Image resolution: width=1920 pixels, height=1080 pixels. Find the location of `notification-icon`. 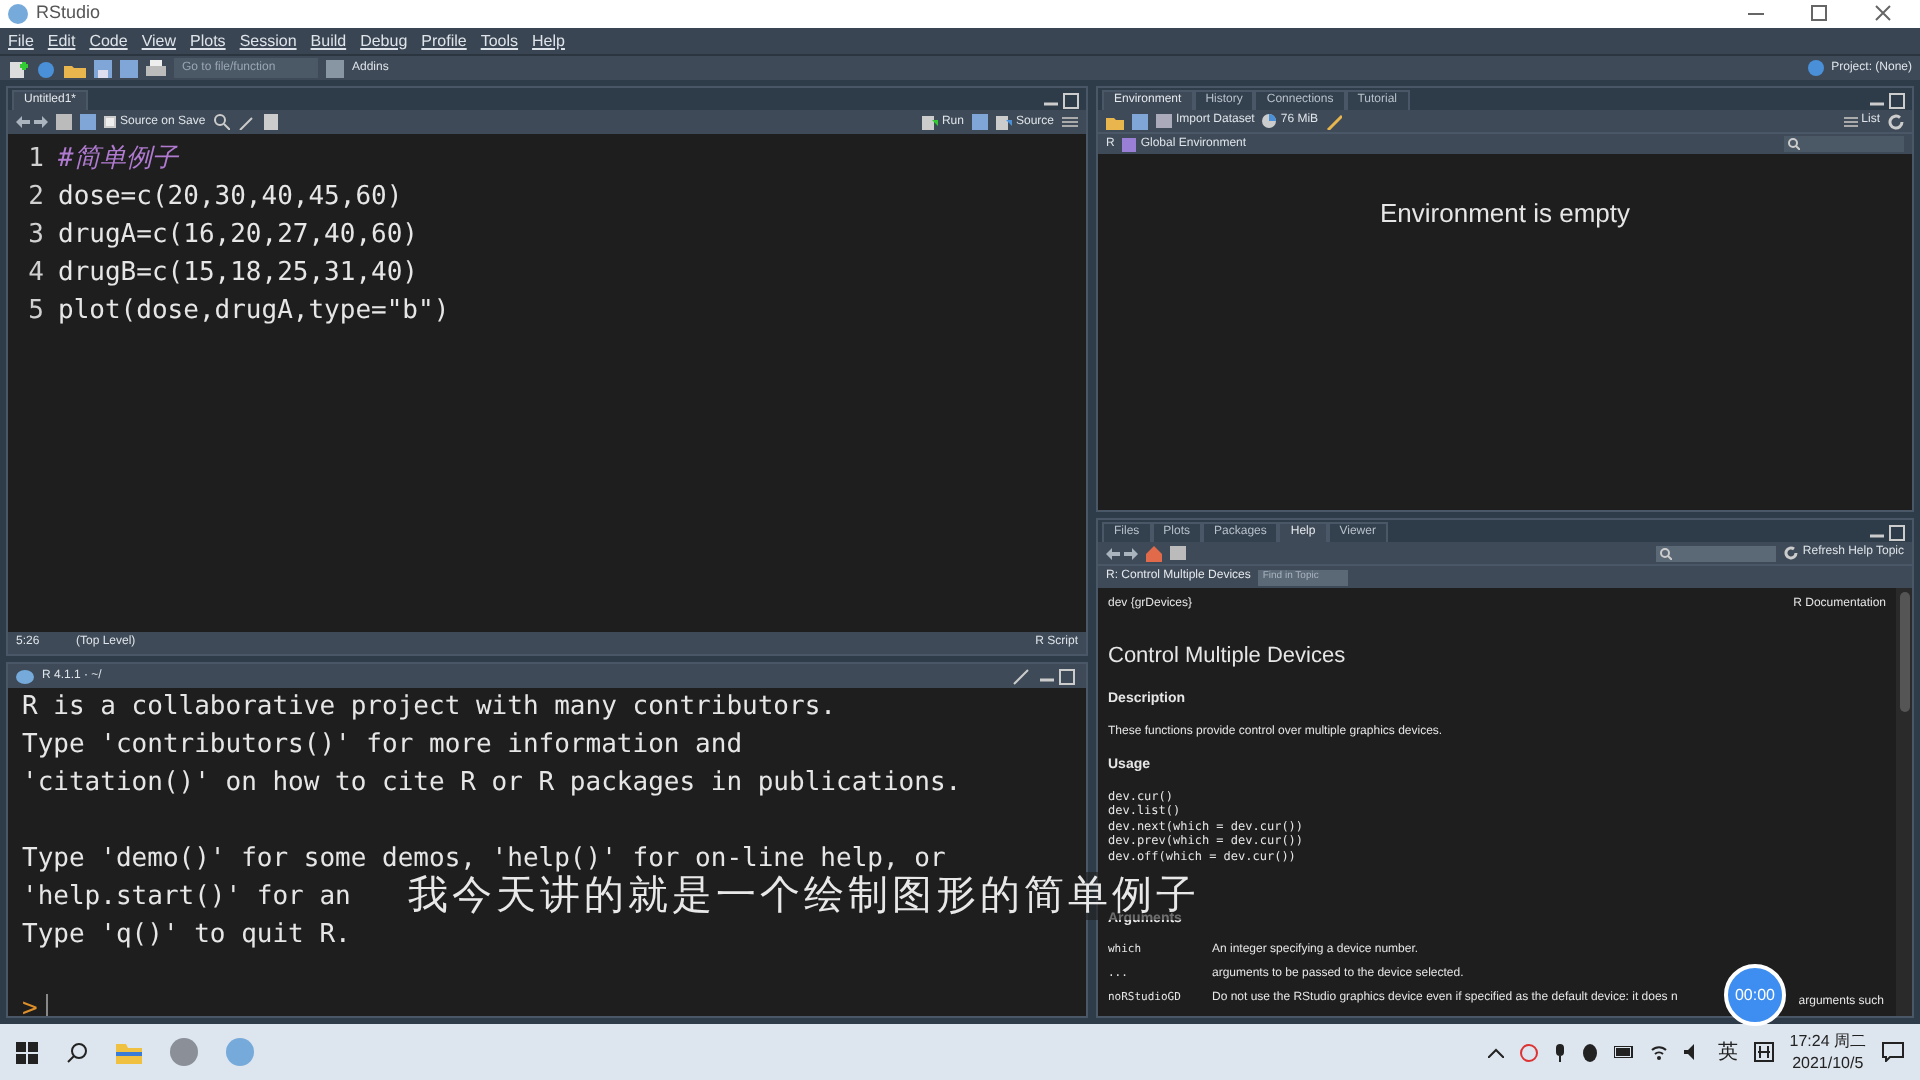

notification-icon is located at coordinates (1893, 1052).